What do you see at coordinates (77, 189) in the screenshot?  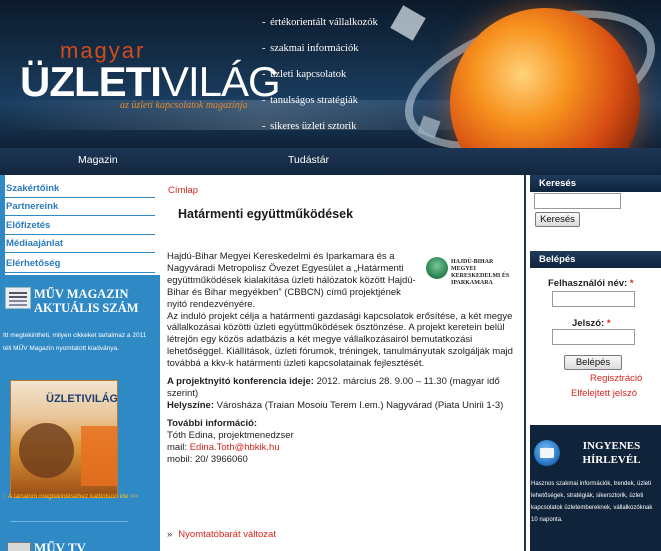 I see `menu-item-szakertoink: Szakértőink` at bounding box center [77, 189].